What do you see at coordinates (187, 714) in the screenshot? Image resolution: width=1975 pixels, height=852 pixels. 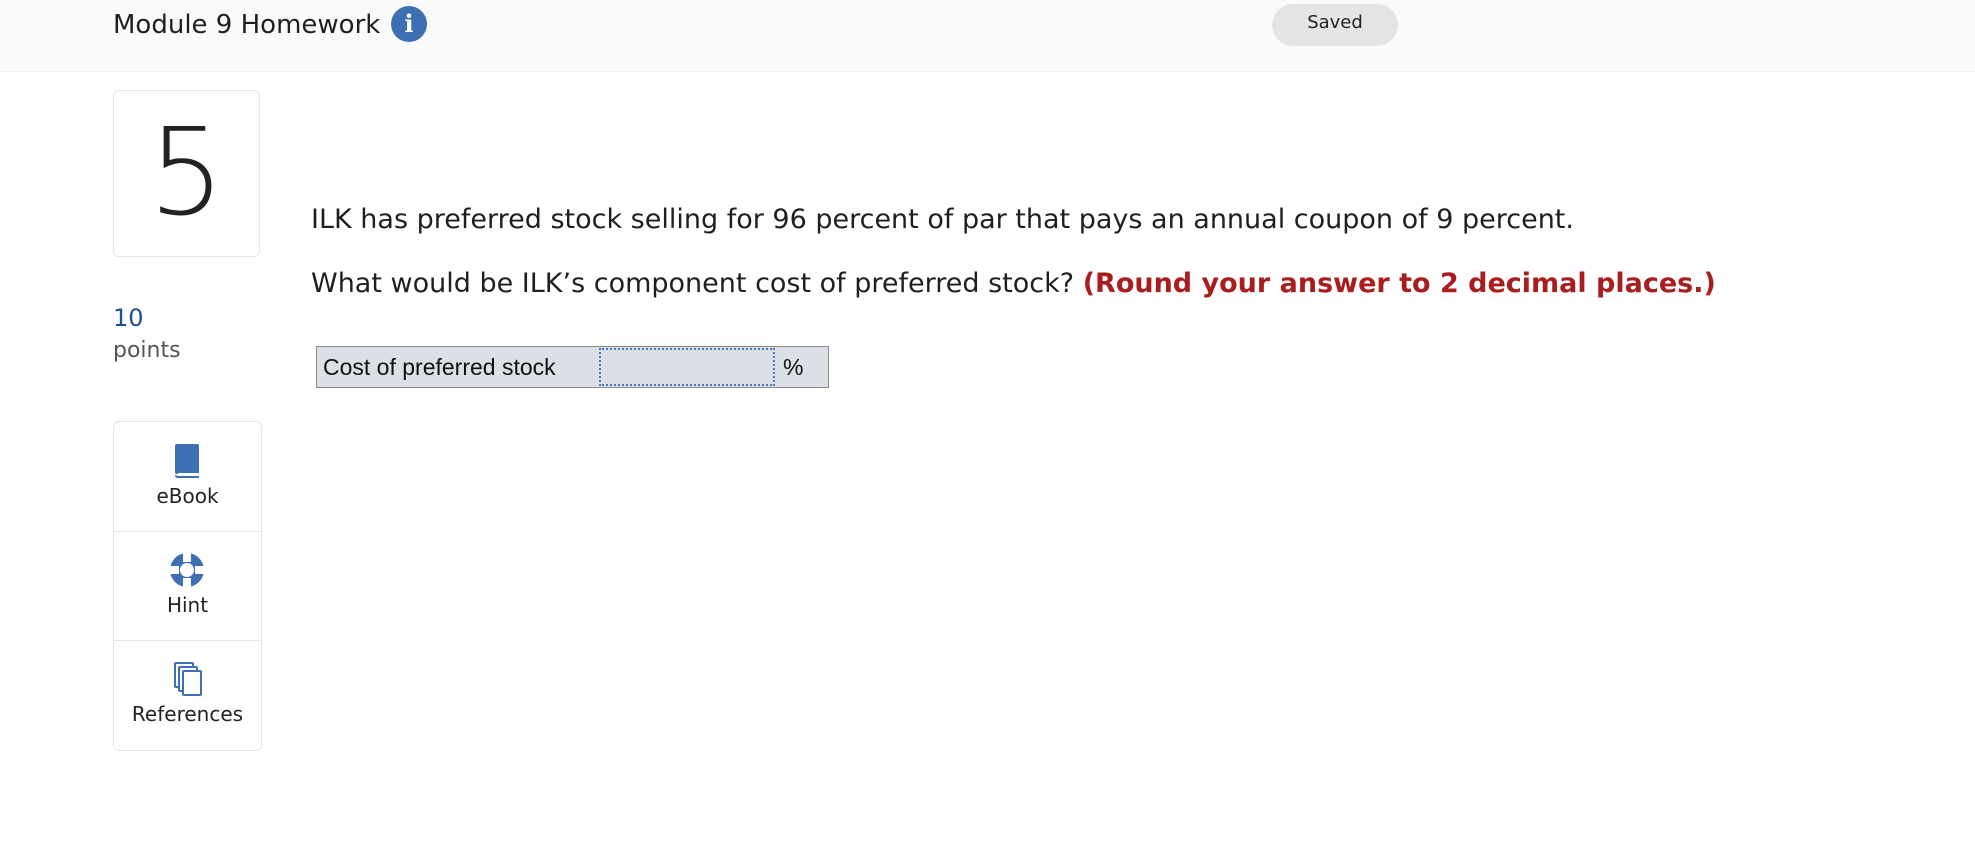 I see `references-label: References` at bounding box center [187, 714].